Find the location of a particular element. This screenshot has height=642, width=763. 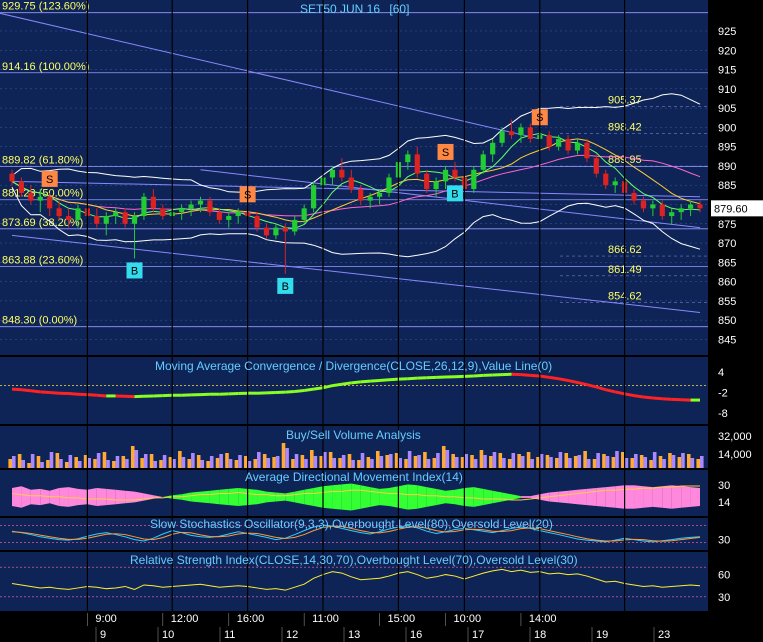

price-tick-label: 890 is located at coordinates (727, 167).